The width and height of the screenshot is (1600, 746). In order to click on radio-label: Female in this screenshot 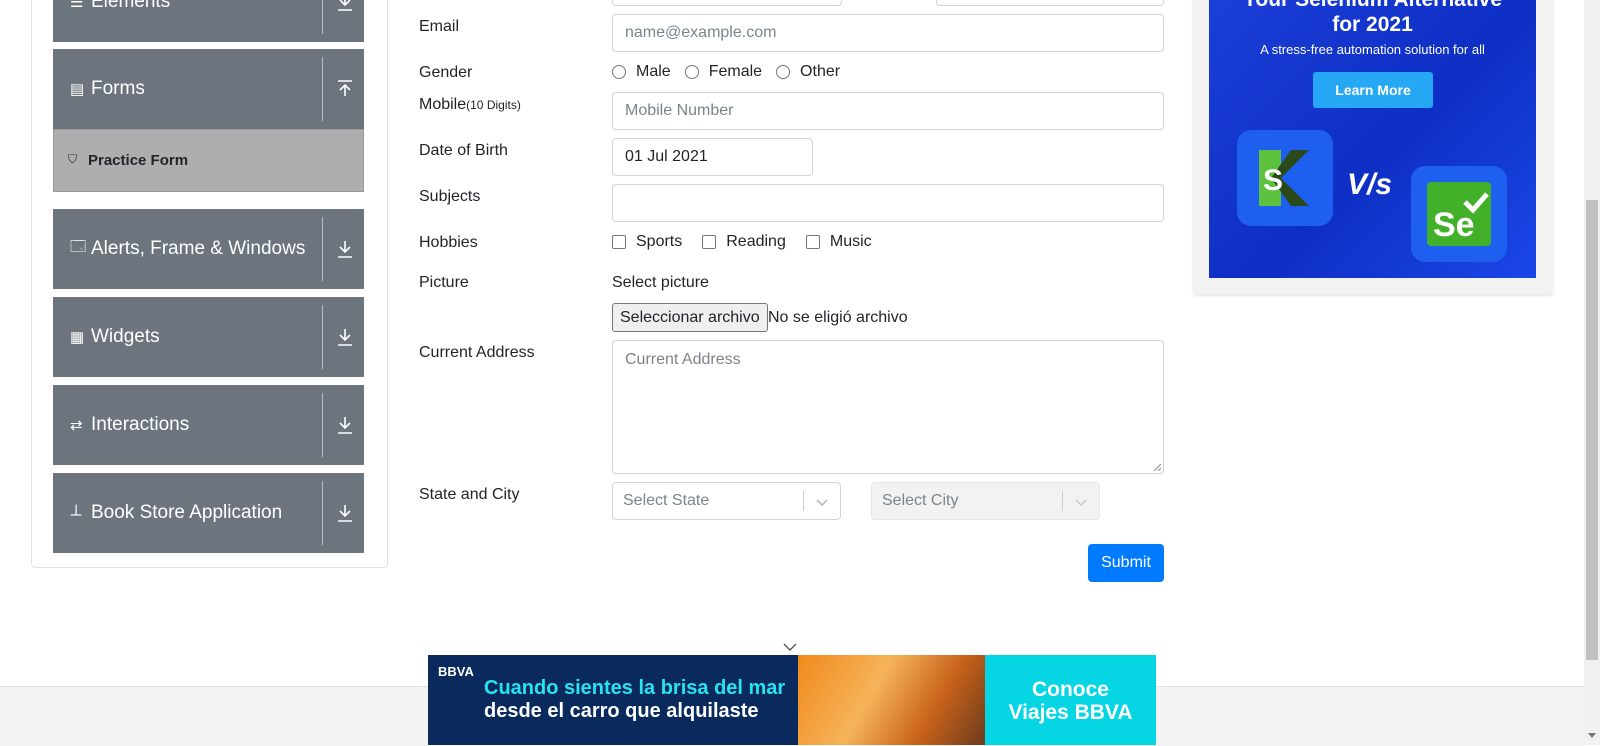, I will do `click(735, 72)`.